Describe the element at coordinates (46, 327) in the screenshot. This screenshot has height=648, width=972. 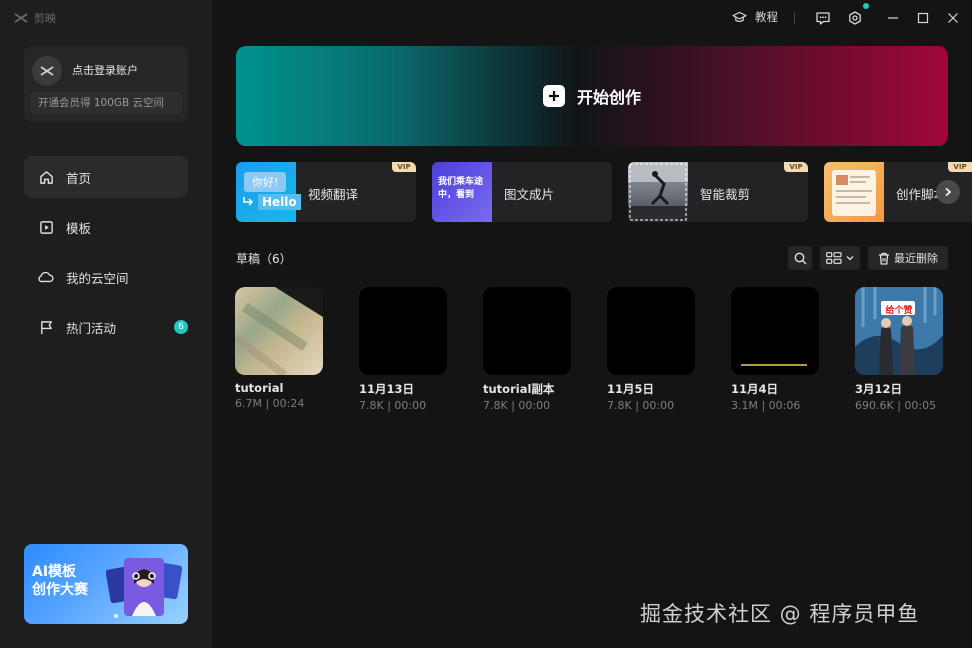
I see `flag-icon` at that location.